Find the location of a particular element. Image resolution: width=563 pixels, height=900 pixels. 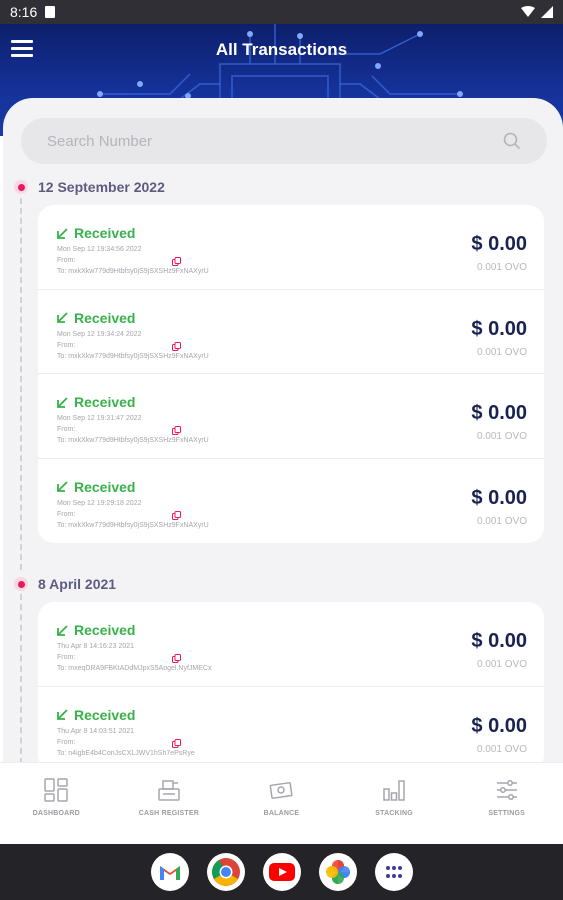

gmail-icon is located at coordinates (169, 872).